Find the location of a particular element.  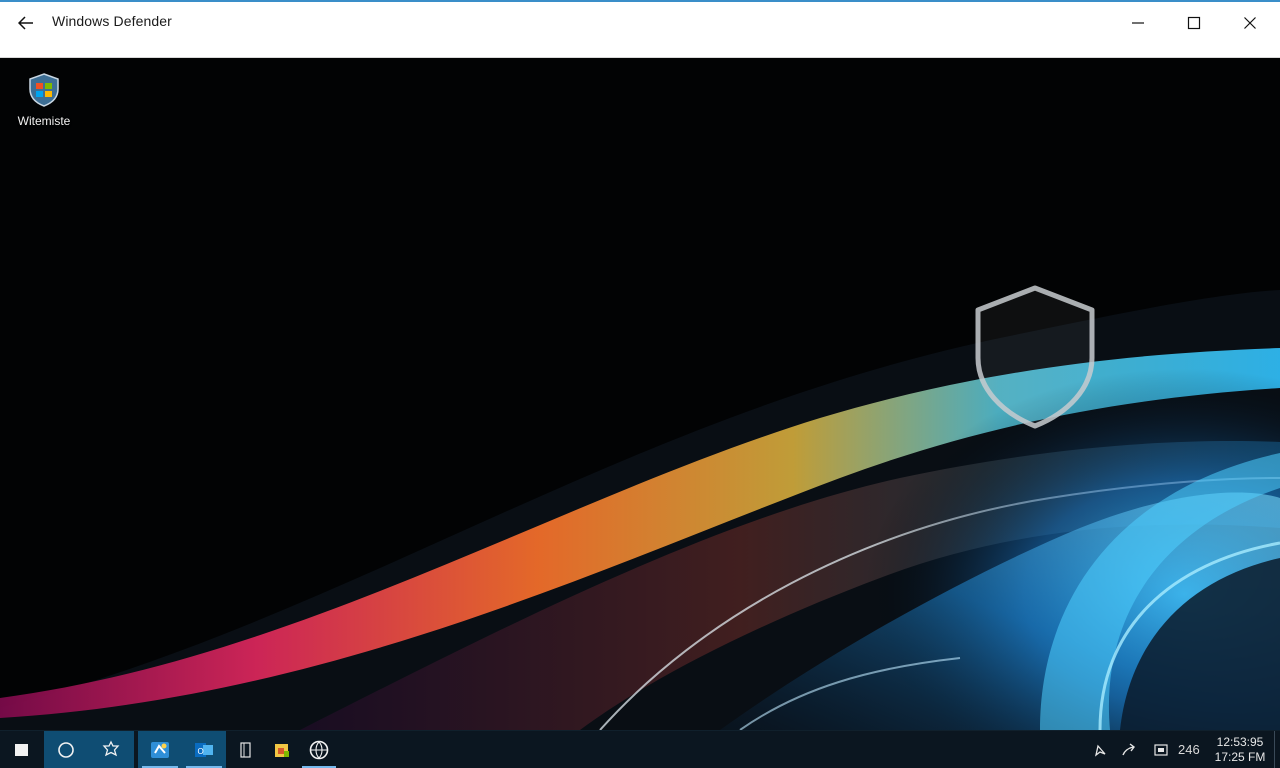

close-icon is located at coordinates (1250, 23).